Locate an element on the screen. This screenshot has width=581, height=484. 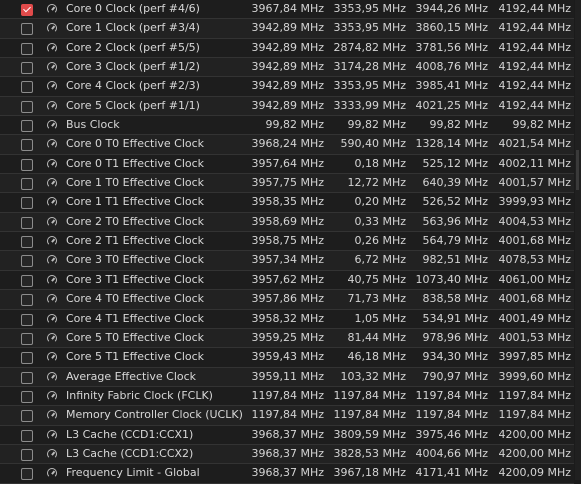
minimum-value: 0,33 MHz is located at coordinates (380, 221).